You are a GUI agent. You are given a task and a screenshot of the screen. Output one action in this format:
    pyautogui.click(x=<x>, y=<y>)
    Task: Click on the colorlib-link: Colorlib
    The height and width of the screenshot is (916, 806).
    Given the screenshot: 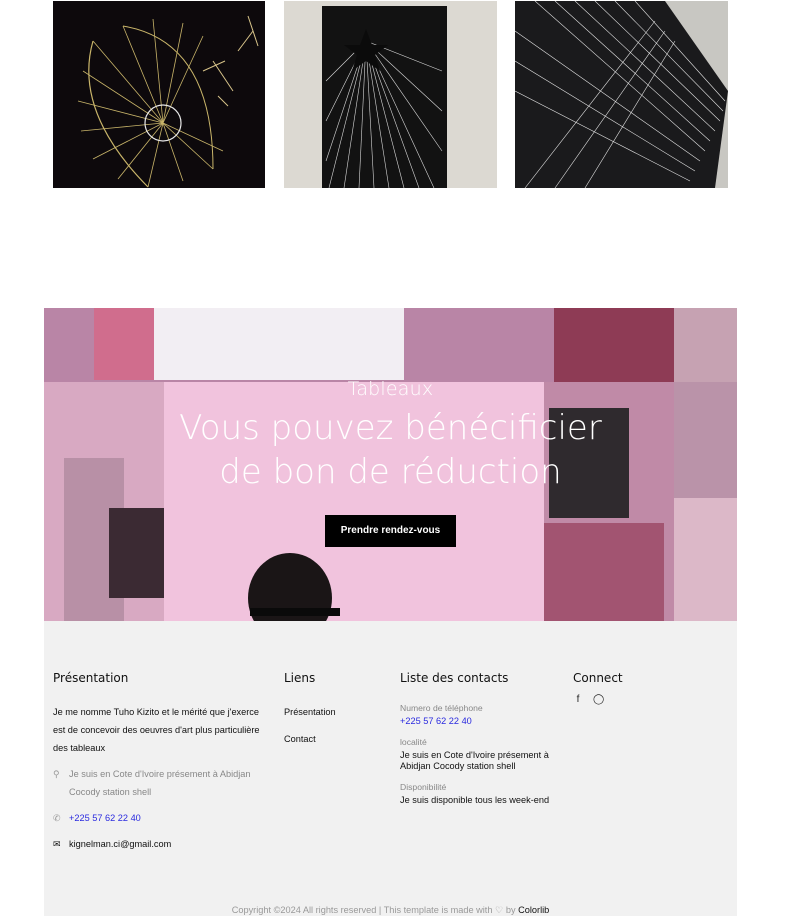 What is the action you would take?
    pyautogui.click(x=533, y=910)
    